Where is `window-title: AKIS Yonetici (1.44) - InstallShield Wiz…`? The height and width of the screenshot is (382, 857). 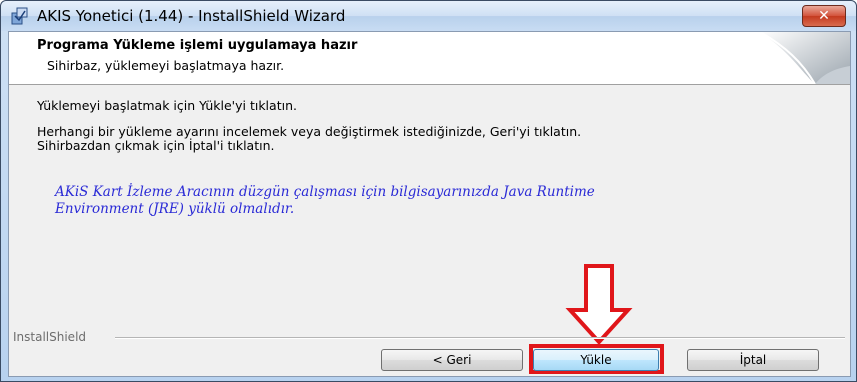 window-title: AKIS Yonetici (1.44) - InstallShield Wiz… is located at coordinates (191, 16).